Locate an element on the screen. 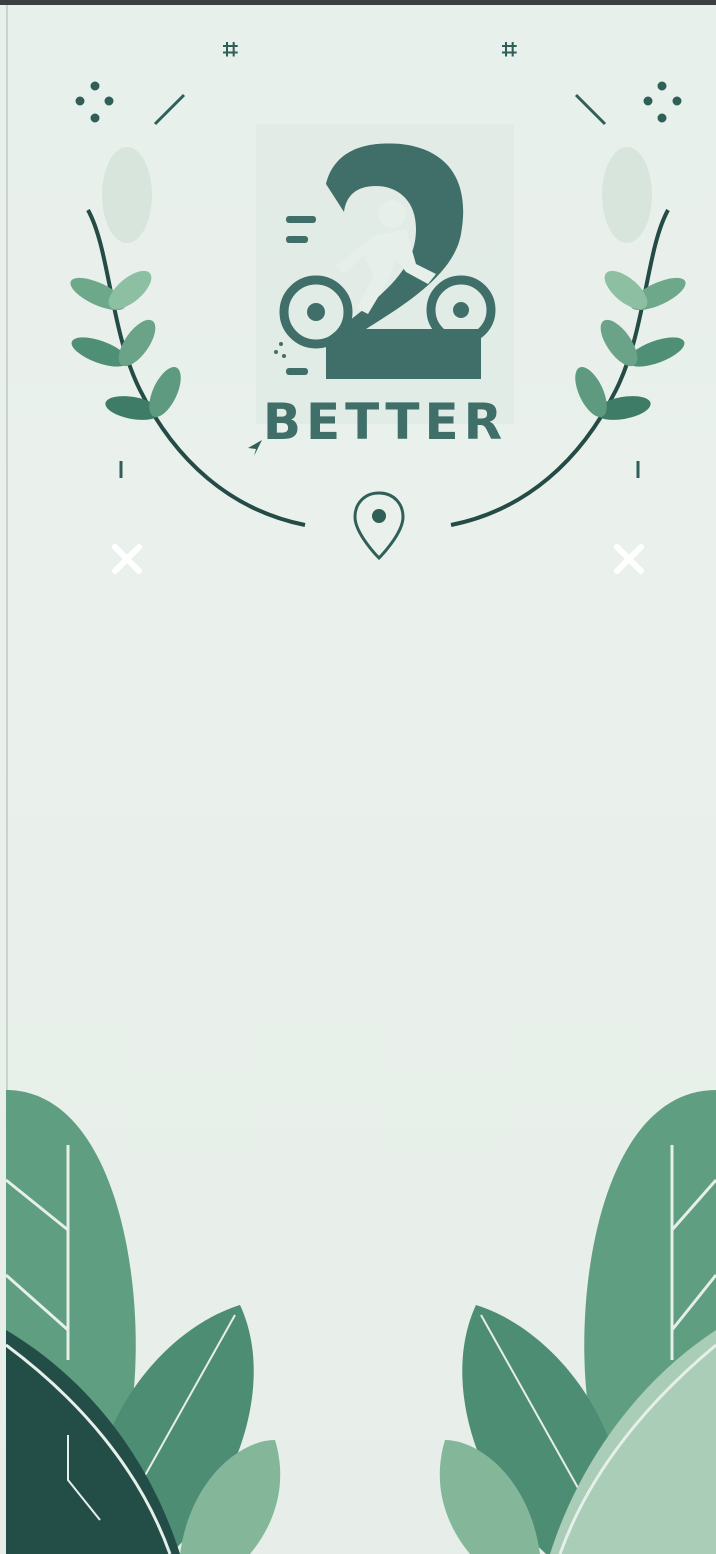  location-pin-icon is located at coordinates (379, 526).